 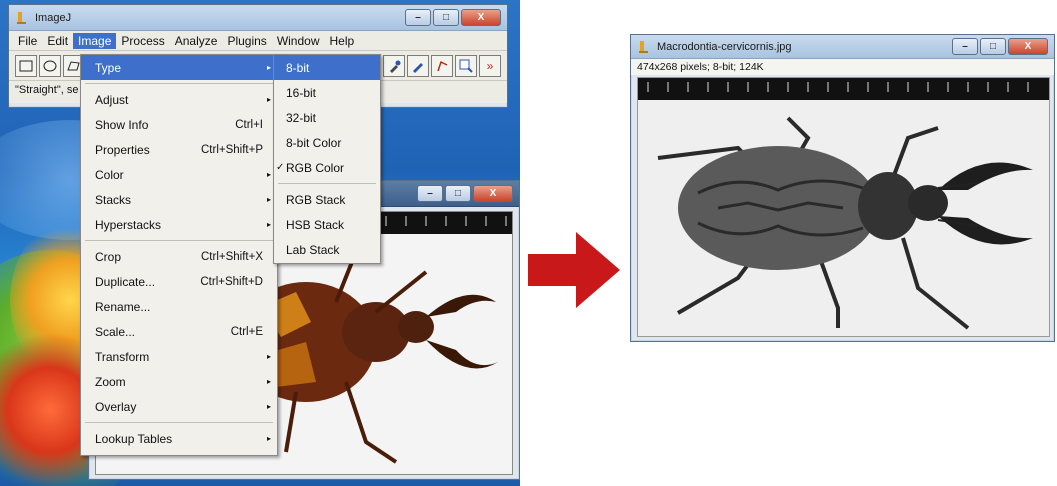 What do you see at coordinates (179, 124) in the screenshot?
I see `menu-item-show-info: Show Info Ctrl+I` at bounding box center [179, 124].